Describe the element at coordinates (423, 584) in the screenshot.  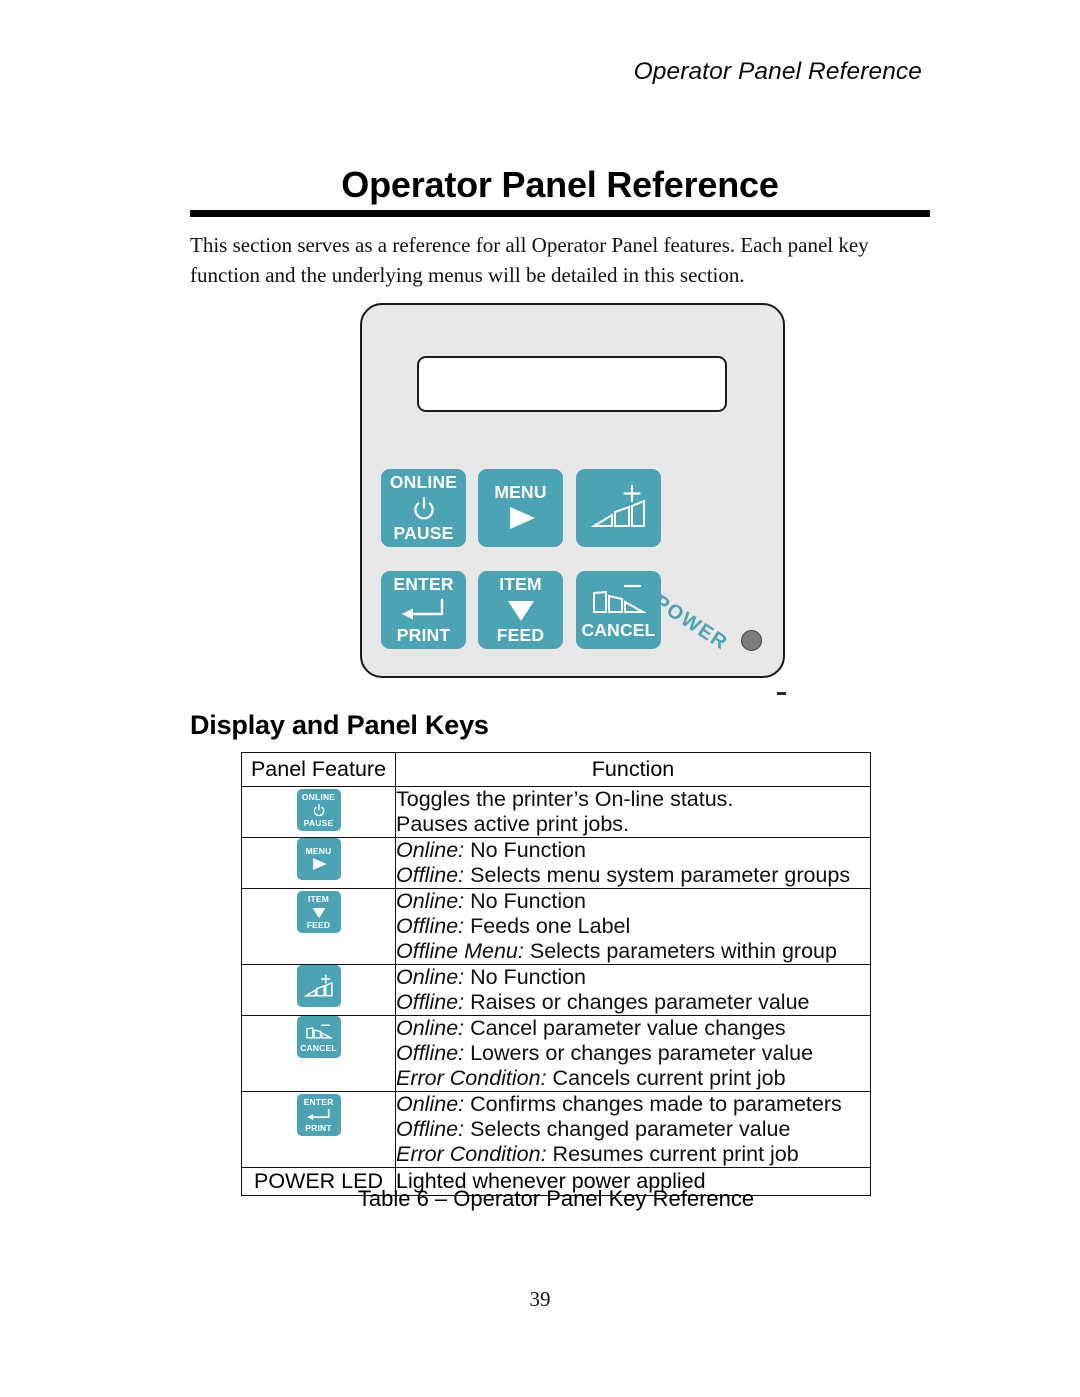
I see `panel-key-enter-label: ENTER` at that location.